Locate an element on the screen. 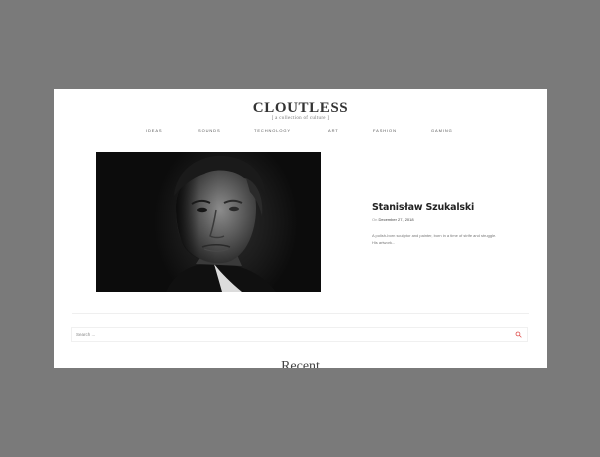 This screenshot has width=600, height=457. post-meta-prefix: On is located at coordinates (375, 219).